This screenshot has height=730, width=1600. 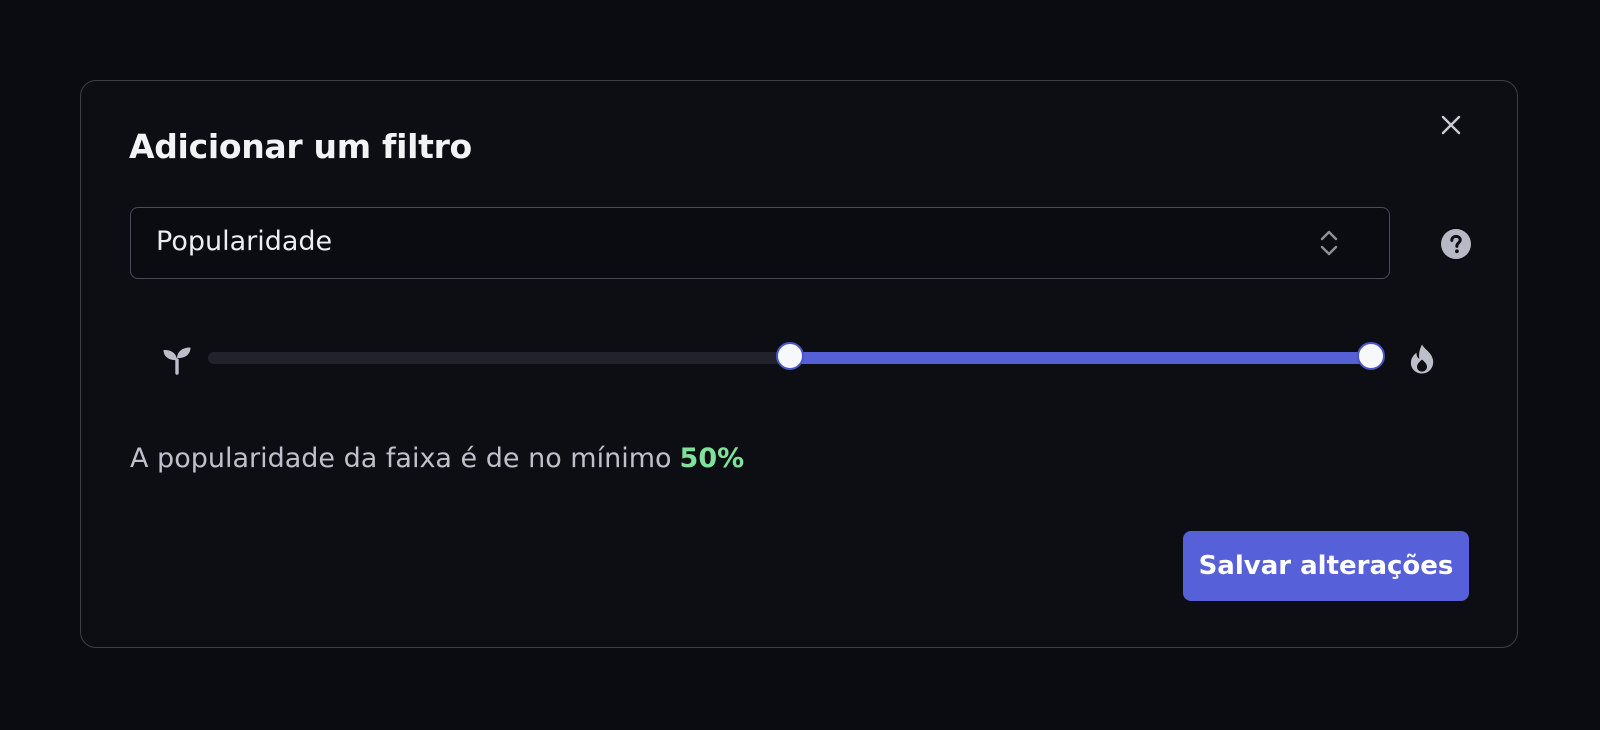 What do you see at coordinates (760, 243) in the screenshot?
I see `filter-type-select: Popularidade` at bounding box center [760, 243].